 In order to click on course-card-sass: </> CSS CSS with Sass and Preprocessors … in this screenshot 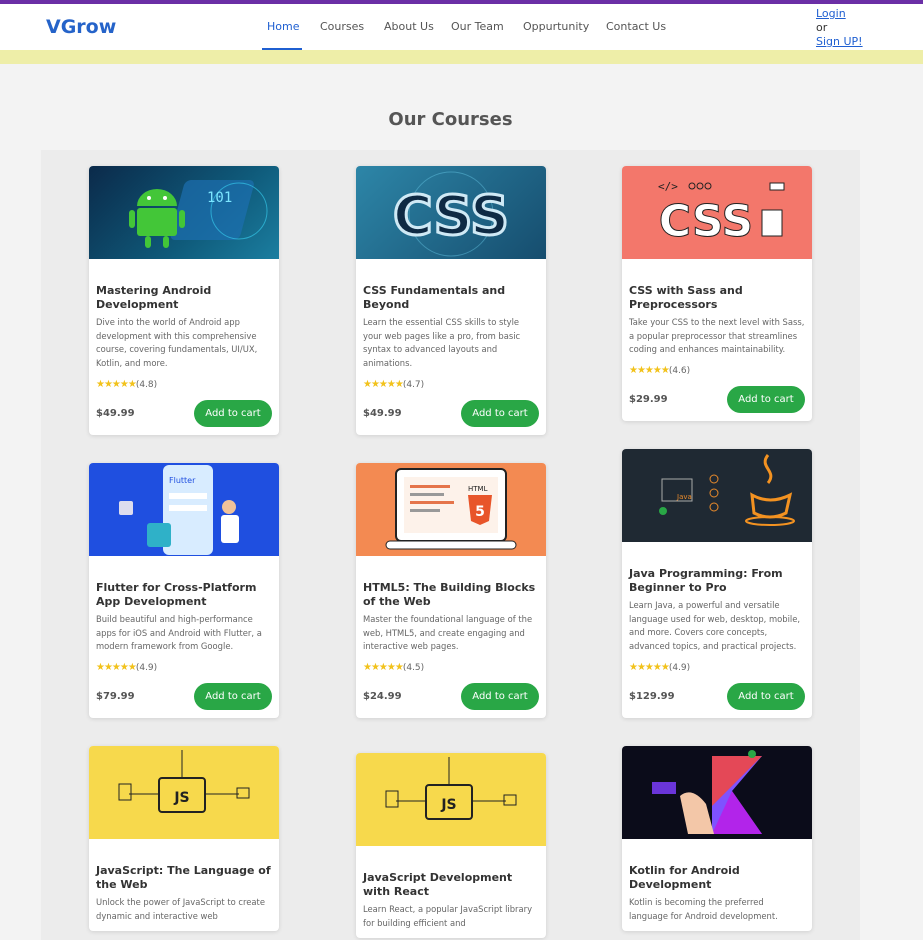, I will do `click(717, 294)`.